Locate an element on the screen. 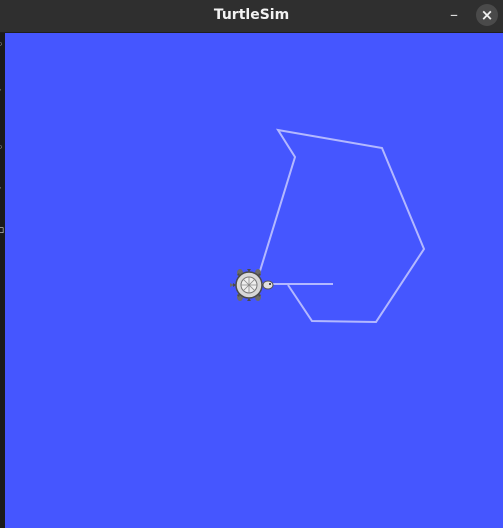 The image size is (503, 528). close-button: × is located at coordinates (487, 15).